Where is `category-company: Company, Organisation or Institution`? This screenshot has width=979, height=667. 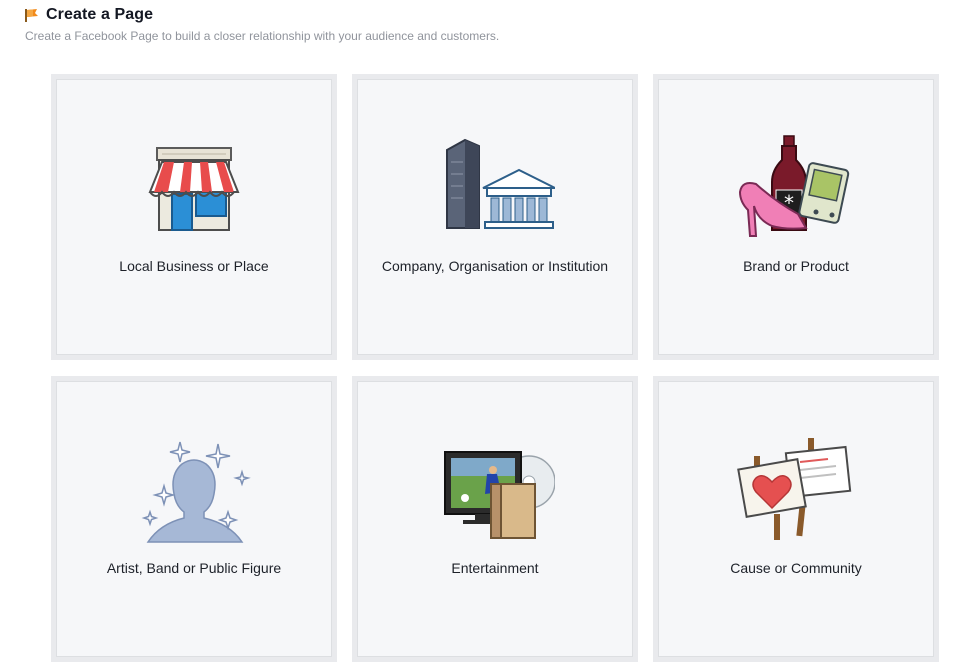 category-company: Company, Organisation or Institution is located at coordinates (495, 217).